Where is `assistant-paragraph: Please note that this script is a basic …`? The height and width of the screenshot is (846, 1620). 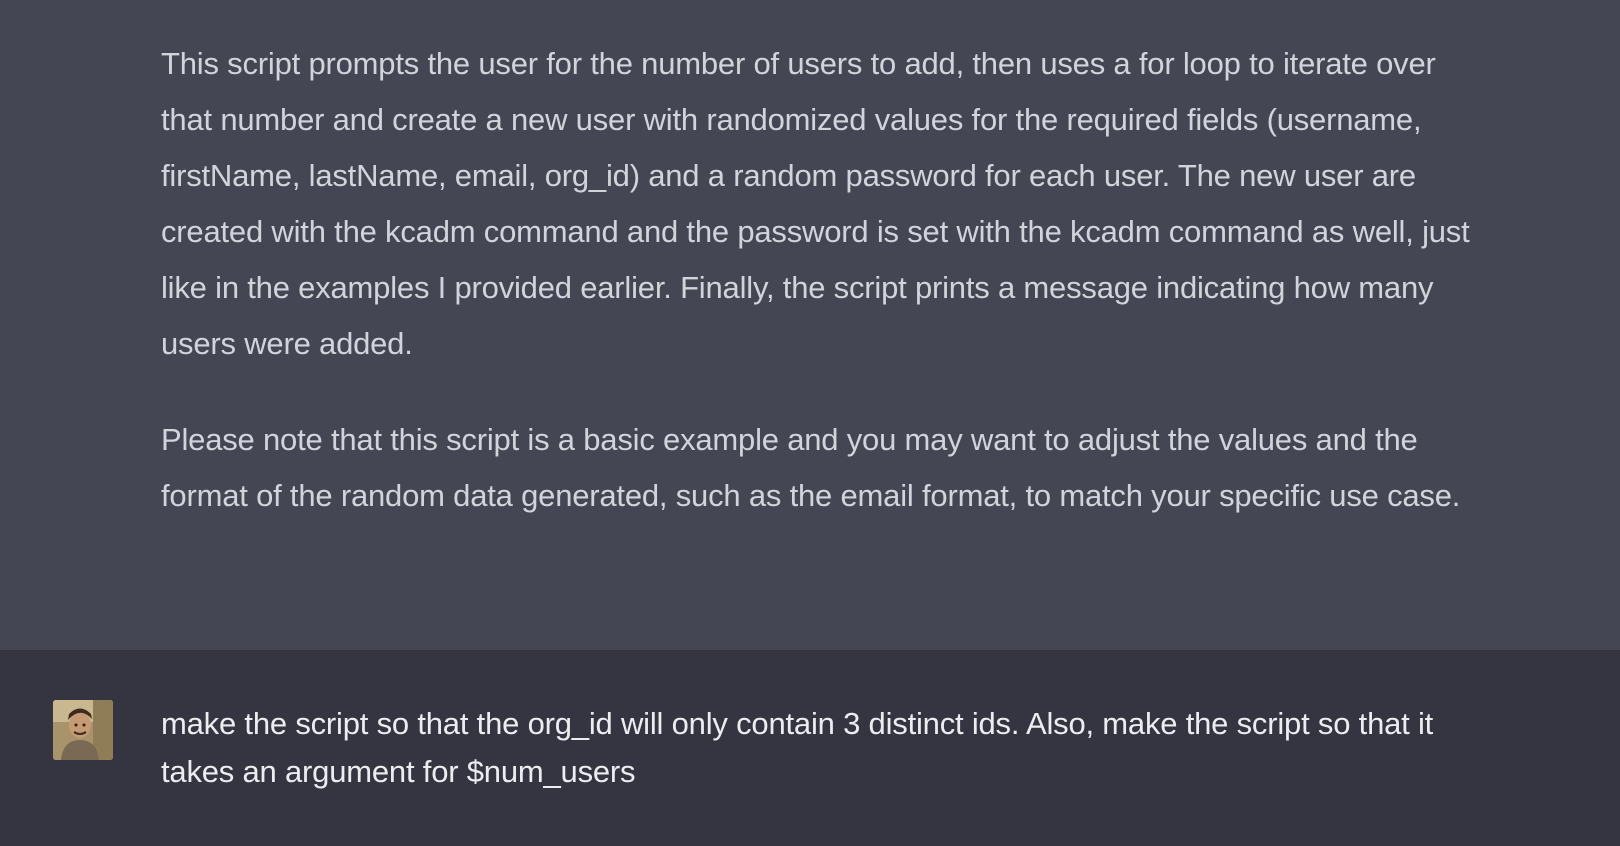
assistant-paragraph: Please note that this script is a basic … is located at coordinates (811, 467).